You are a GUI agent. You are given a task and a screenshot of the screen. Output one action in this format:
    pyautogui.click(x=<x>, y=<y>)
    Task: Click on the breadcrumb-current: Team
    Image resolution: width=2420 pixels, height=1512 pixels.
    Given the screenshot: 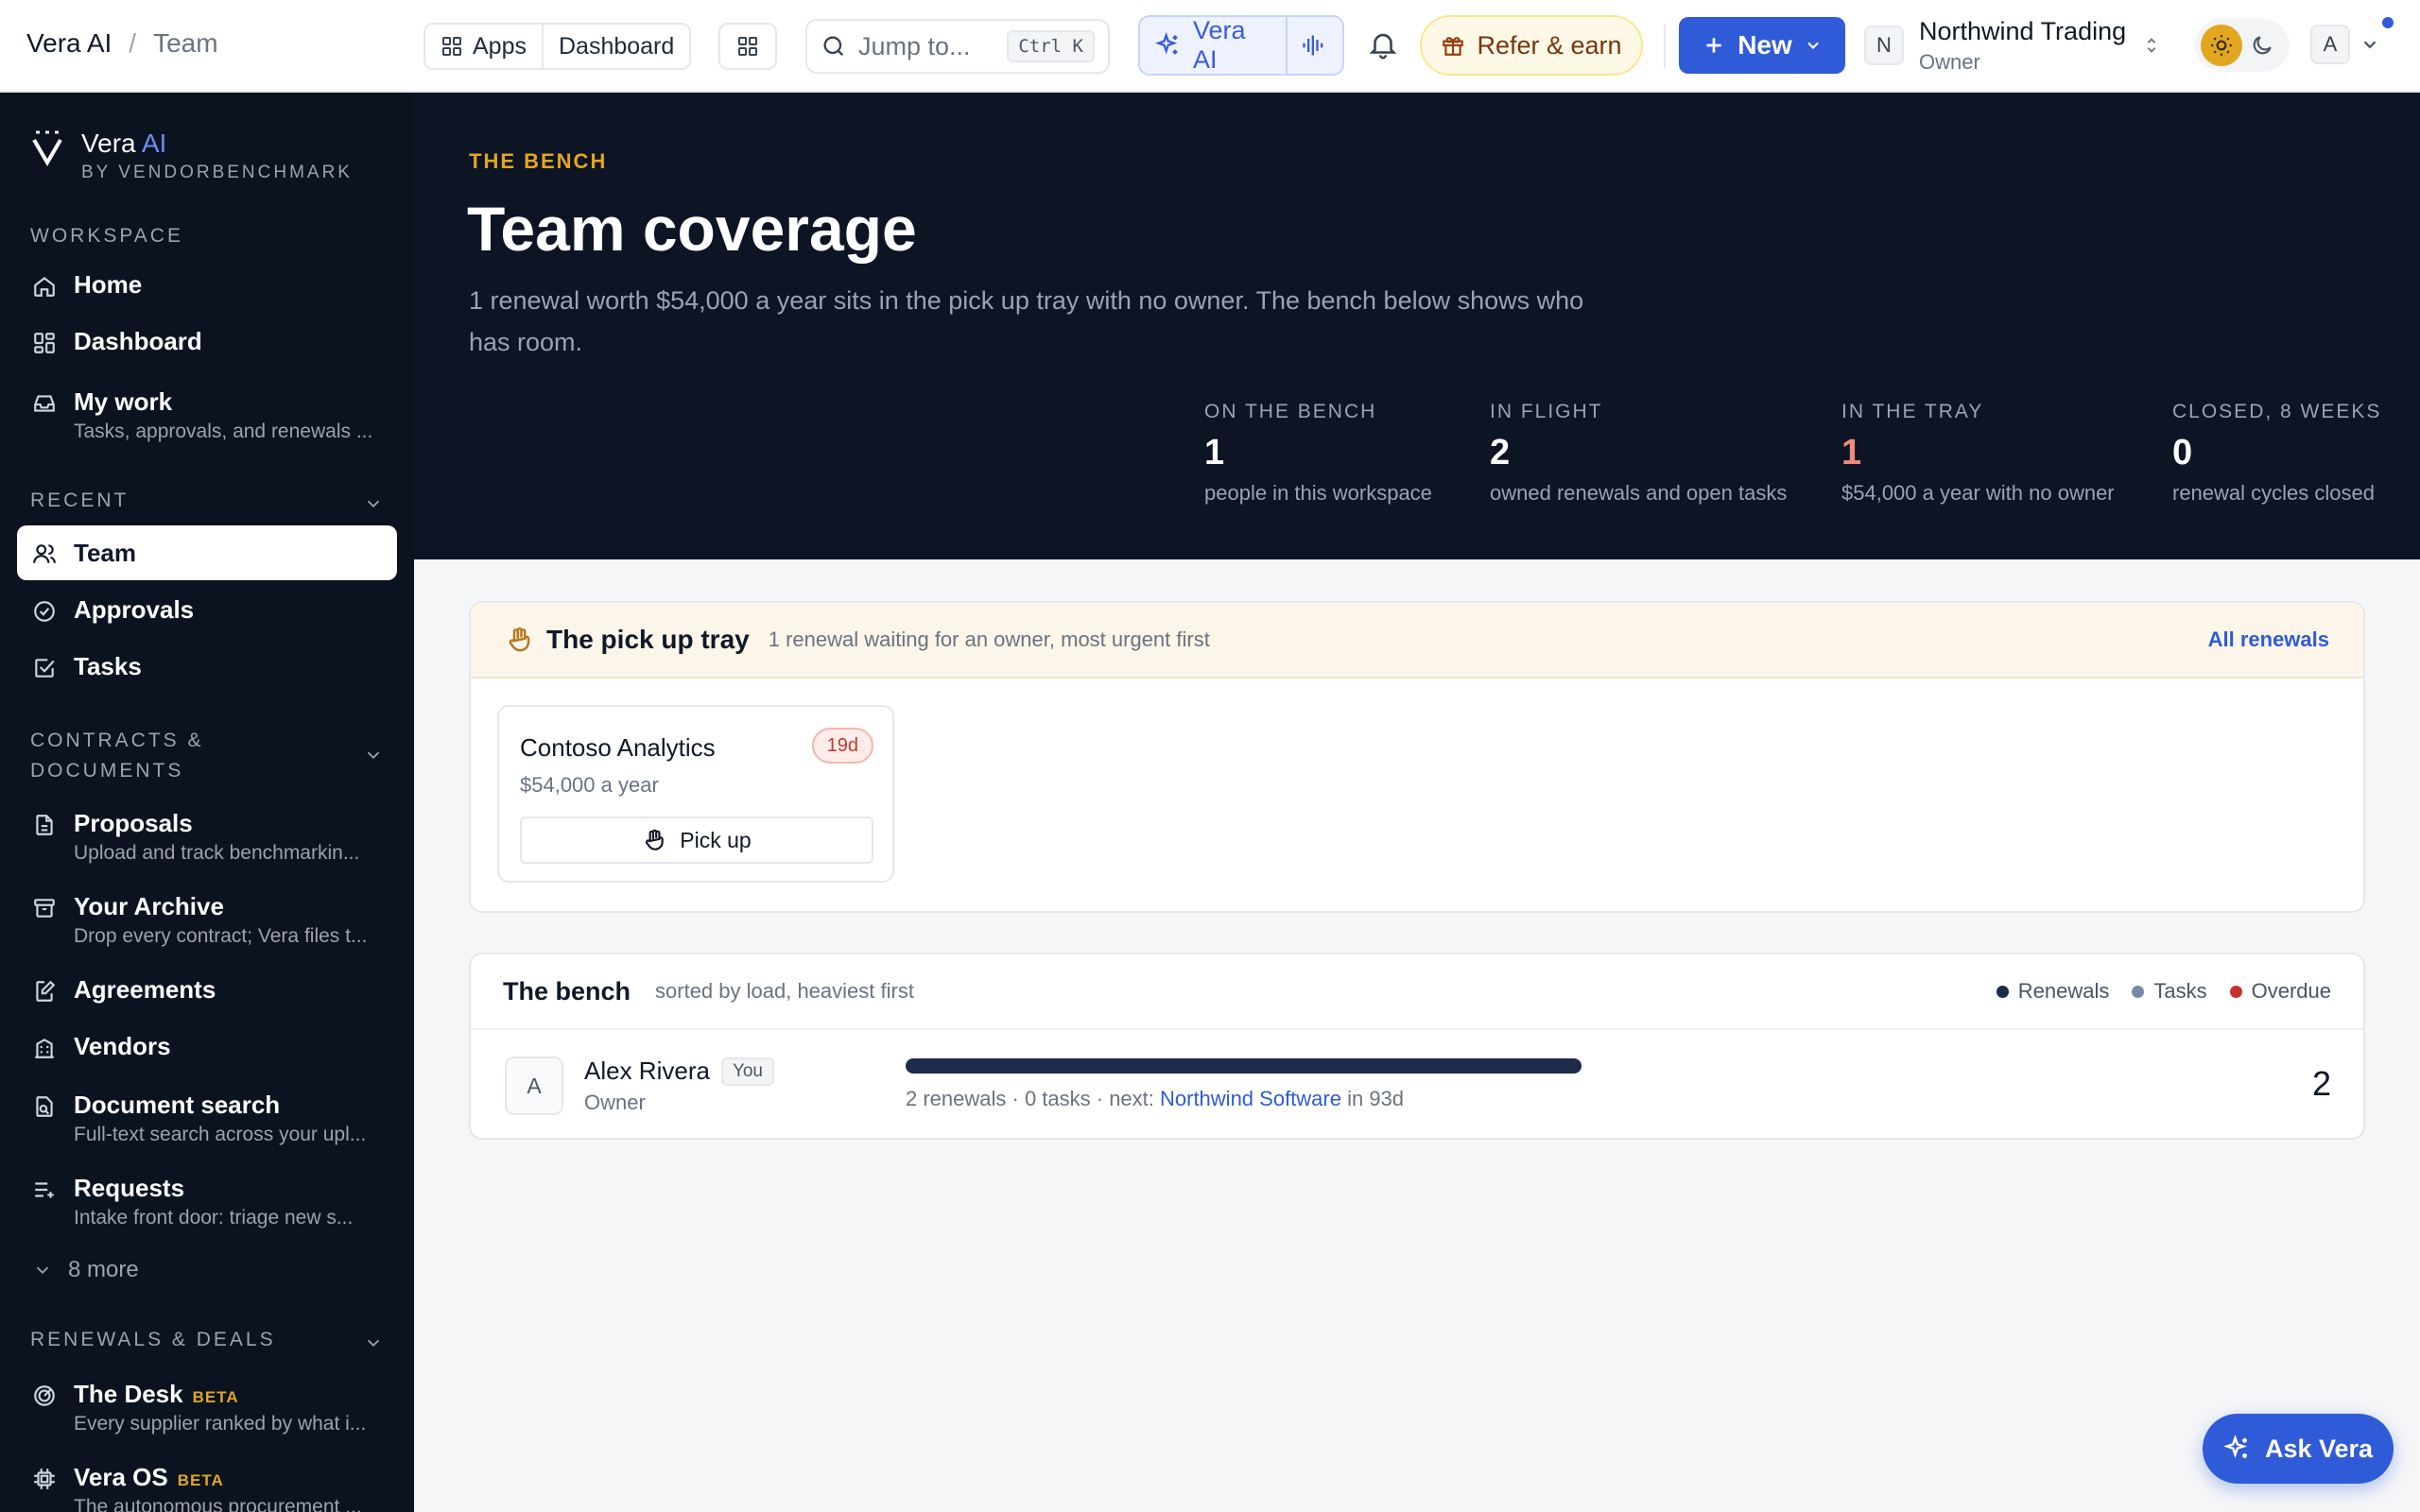 What is the action you would take?
    pyautogui.click(x=185, y=43)
    